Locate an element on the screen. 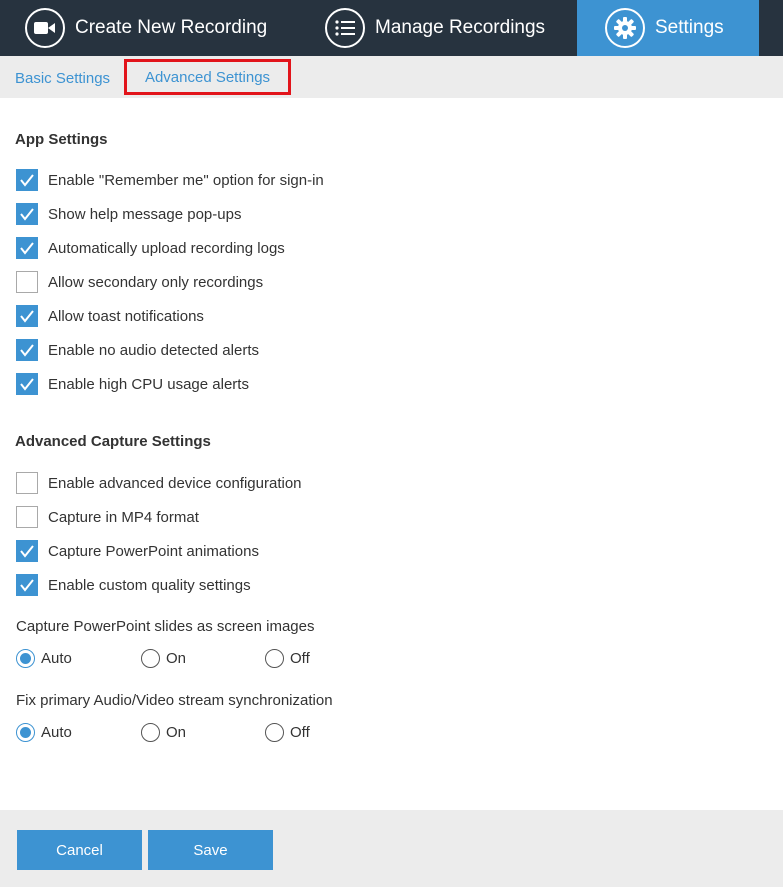  radio-ppt-off: Off is located at coordinates (287, 658).